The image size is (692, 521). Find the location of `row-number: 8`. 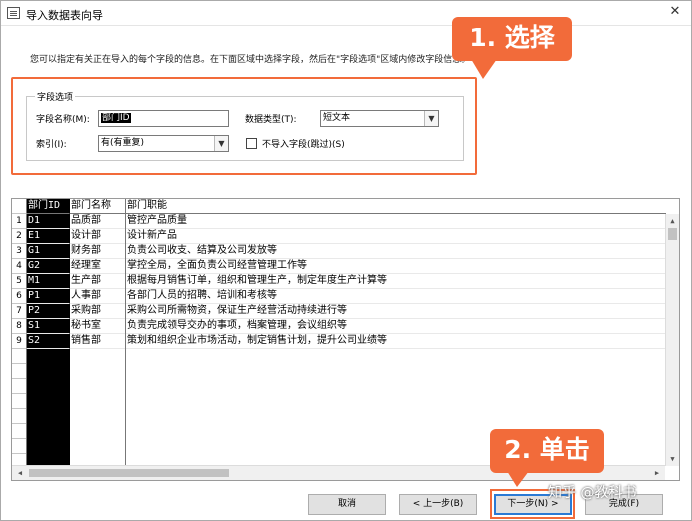

row-number: 8 is located at coordinates (19, 326).